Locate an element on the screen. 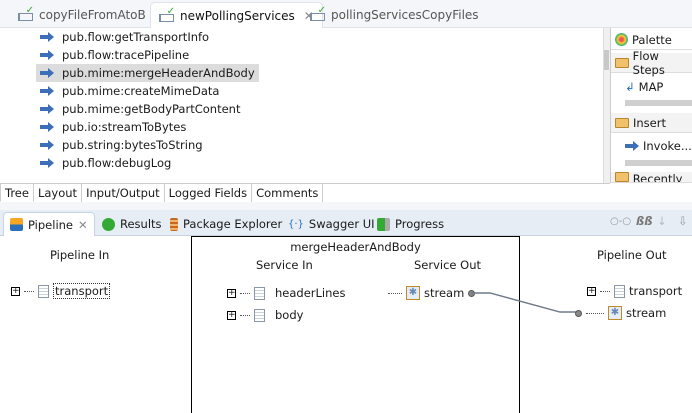  palette-section-flow-steps: Flow Steps is located at coordinates (651, 63).